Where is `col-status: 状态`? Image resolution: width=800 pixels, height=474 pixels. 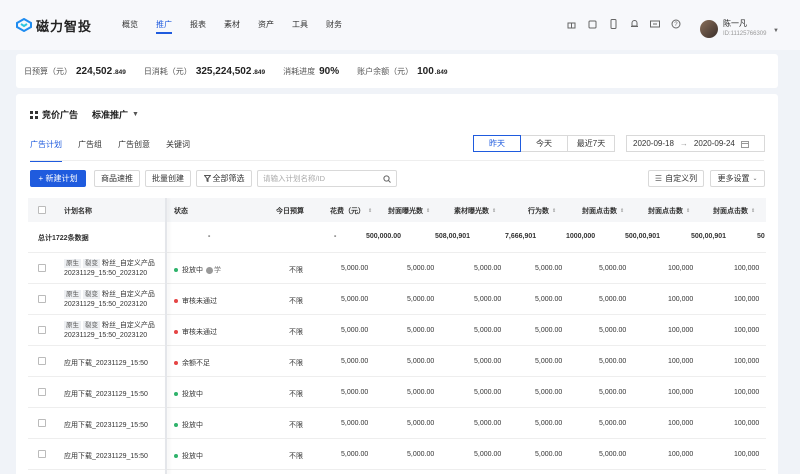 col-status: 状态 is located at coordinates (181, 211).